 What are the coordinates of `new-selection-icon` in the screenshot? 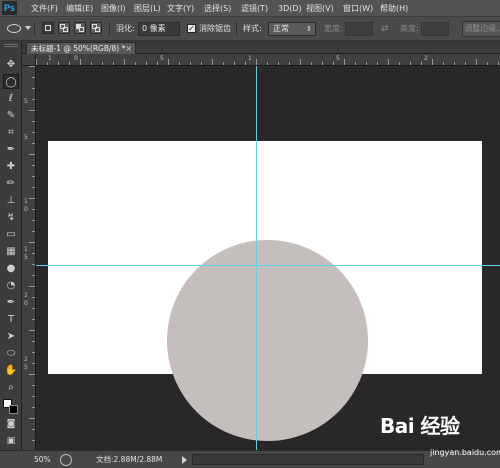 It's located at (48, 28).